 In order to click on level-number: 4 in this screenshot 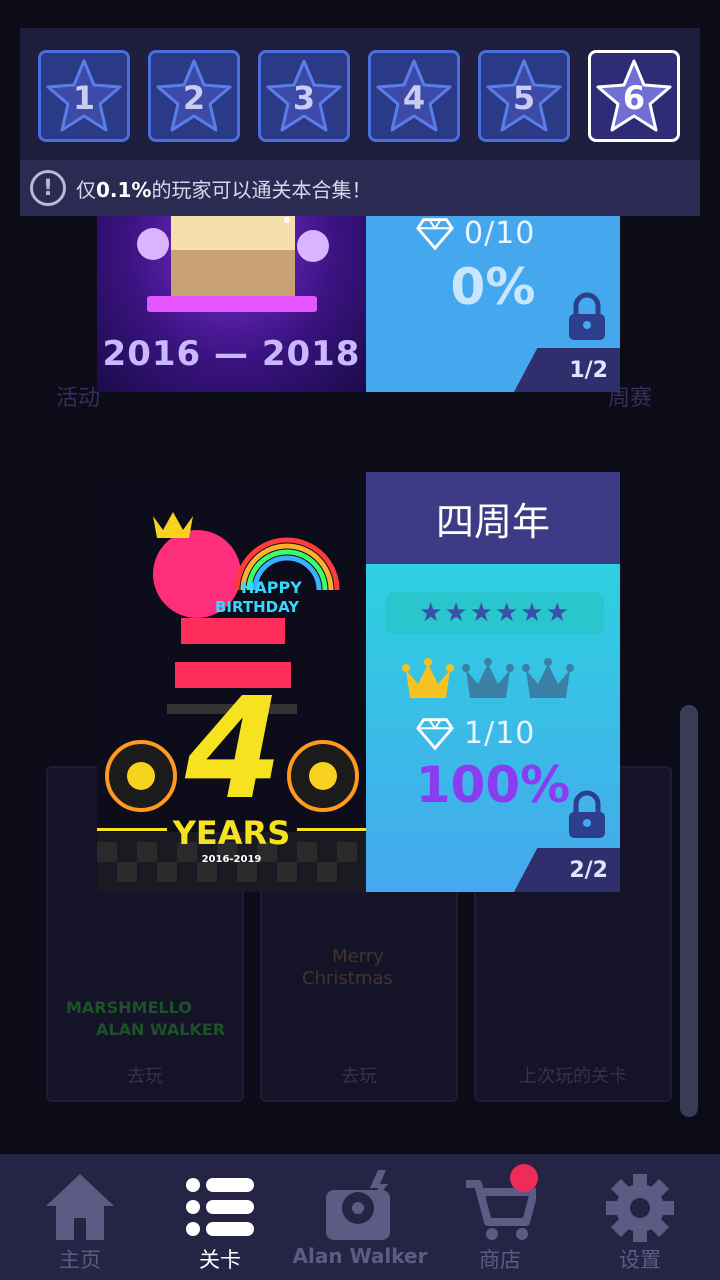, I will do `click(414, 98)`.